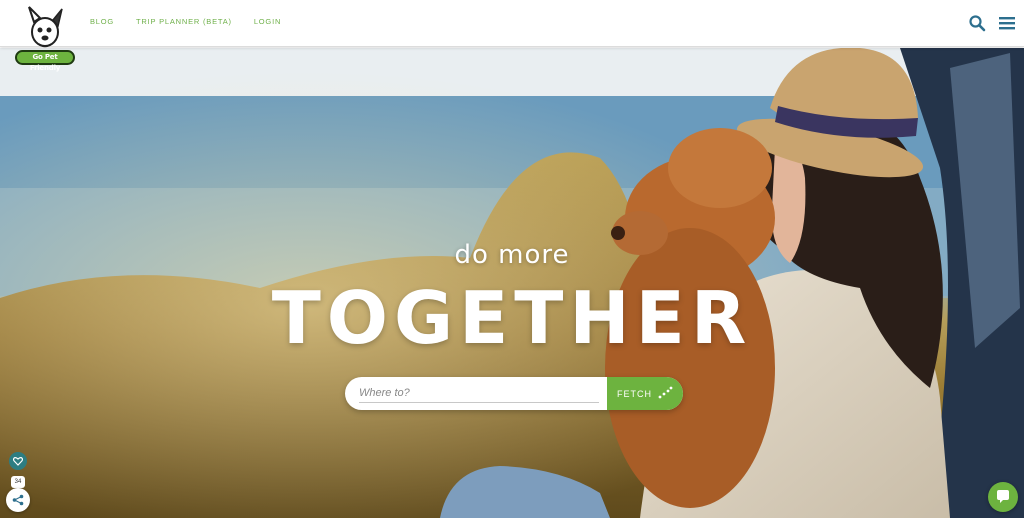 The image size is (1024, 518). I want to click on logo-text: Go Pet Friendly, so click(45, 61).